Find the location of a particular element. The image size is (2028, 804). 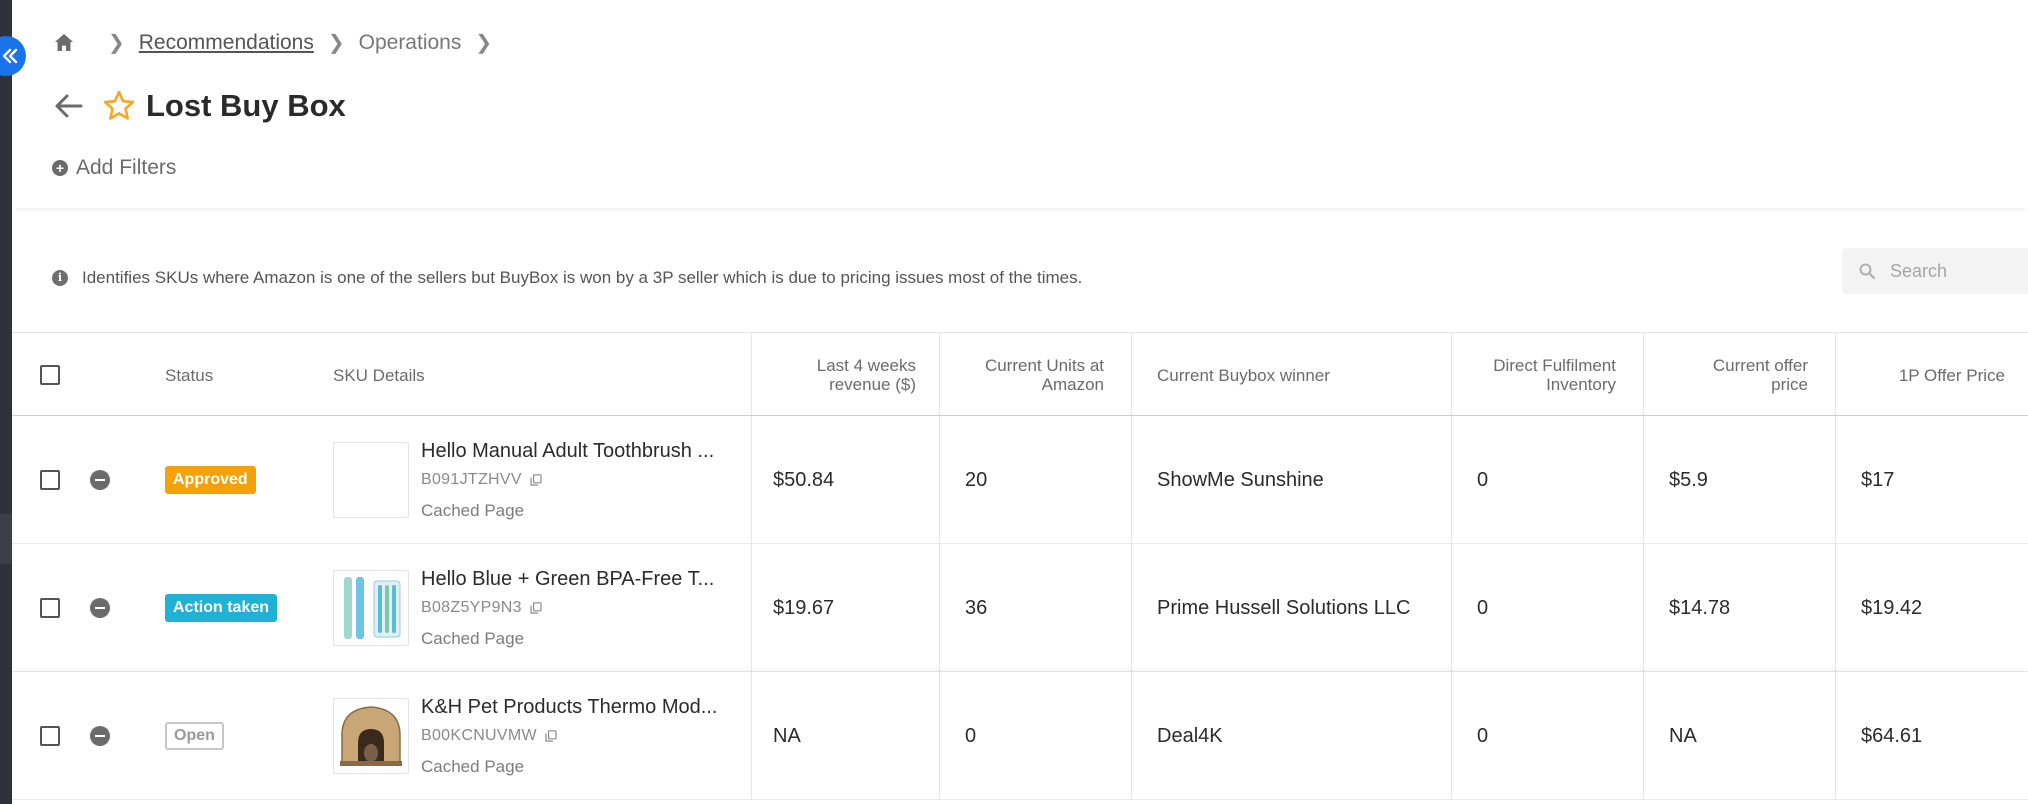

toothbrush-product-icon is located at coordinates (372, 608).